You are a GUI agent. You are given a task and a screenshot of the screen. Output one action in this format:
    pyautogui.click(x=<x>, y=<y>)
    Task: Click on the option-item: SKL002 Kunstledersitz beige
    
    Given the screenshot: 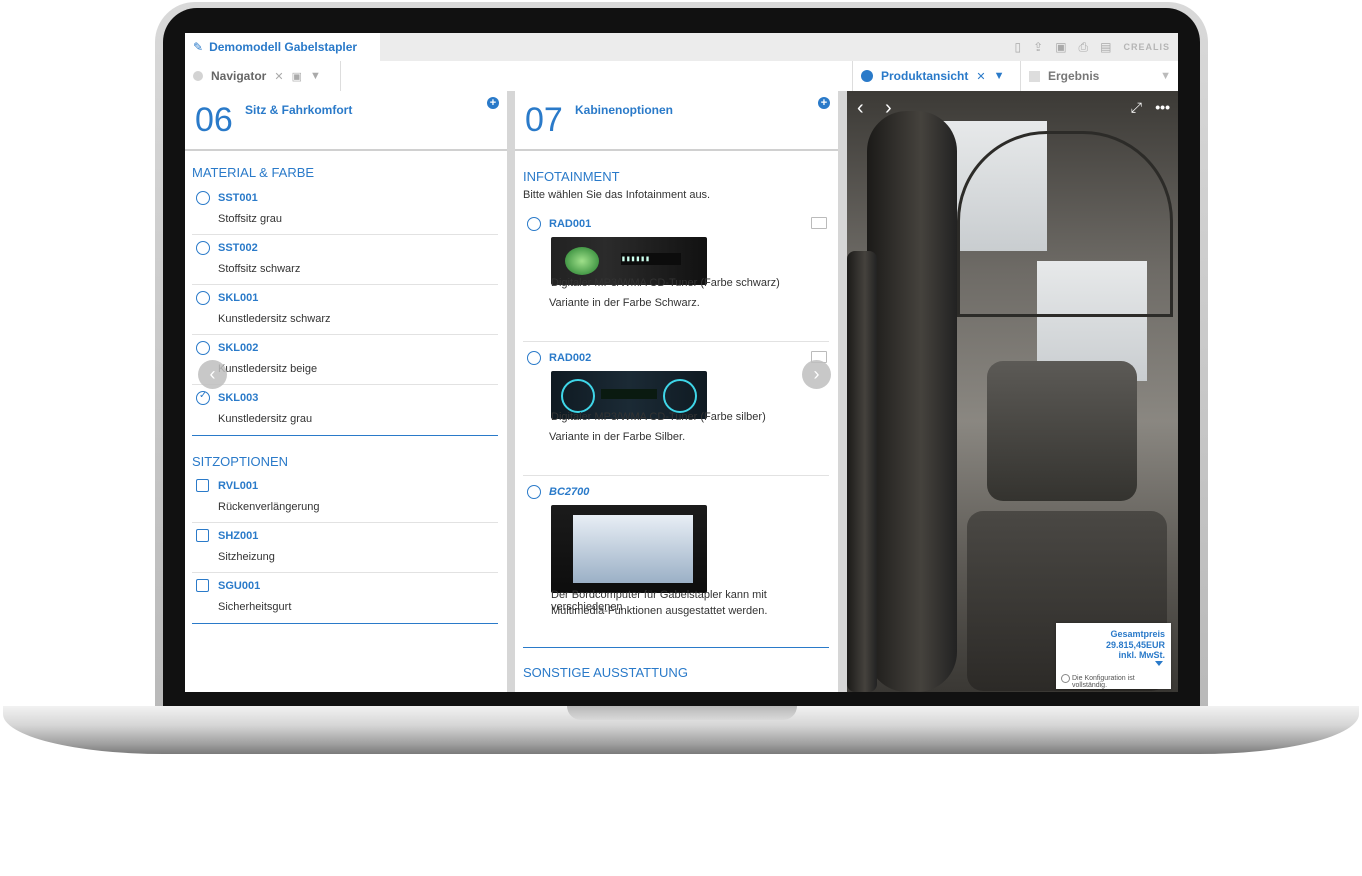 What is the action you would take?
    pyautogui.click(x=345, y=359)
    